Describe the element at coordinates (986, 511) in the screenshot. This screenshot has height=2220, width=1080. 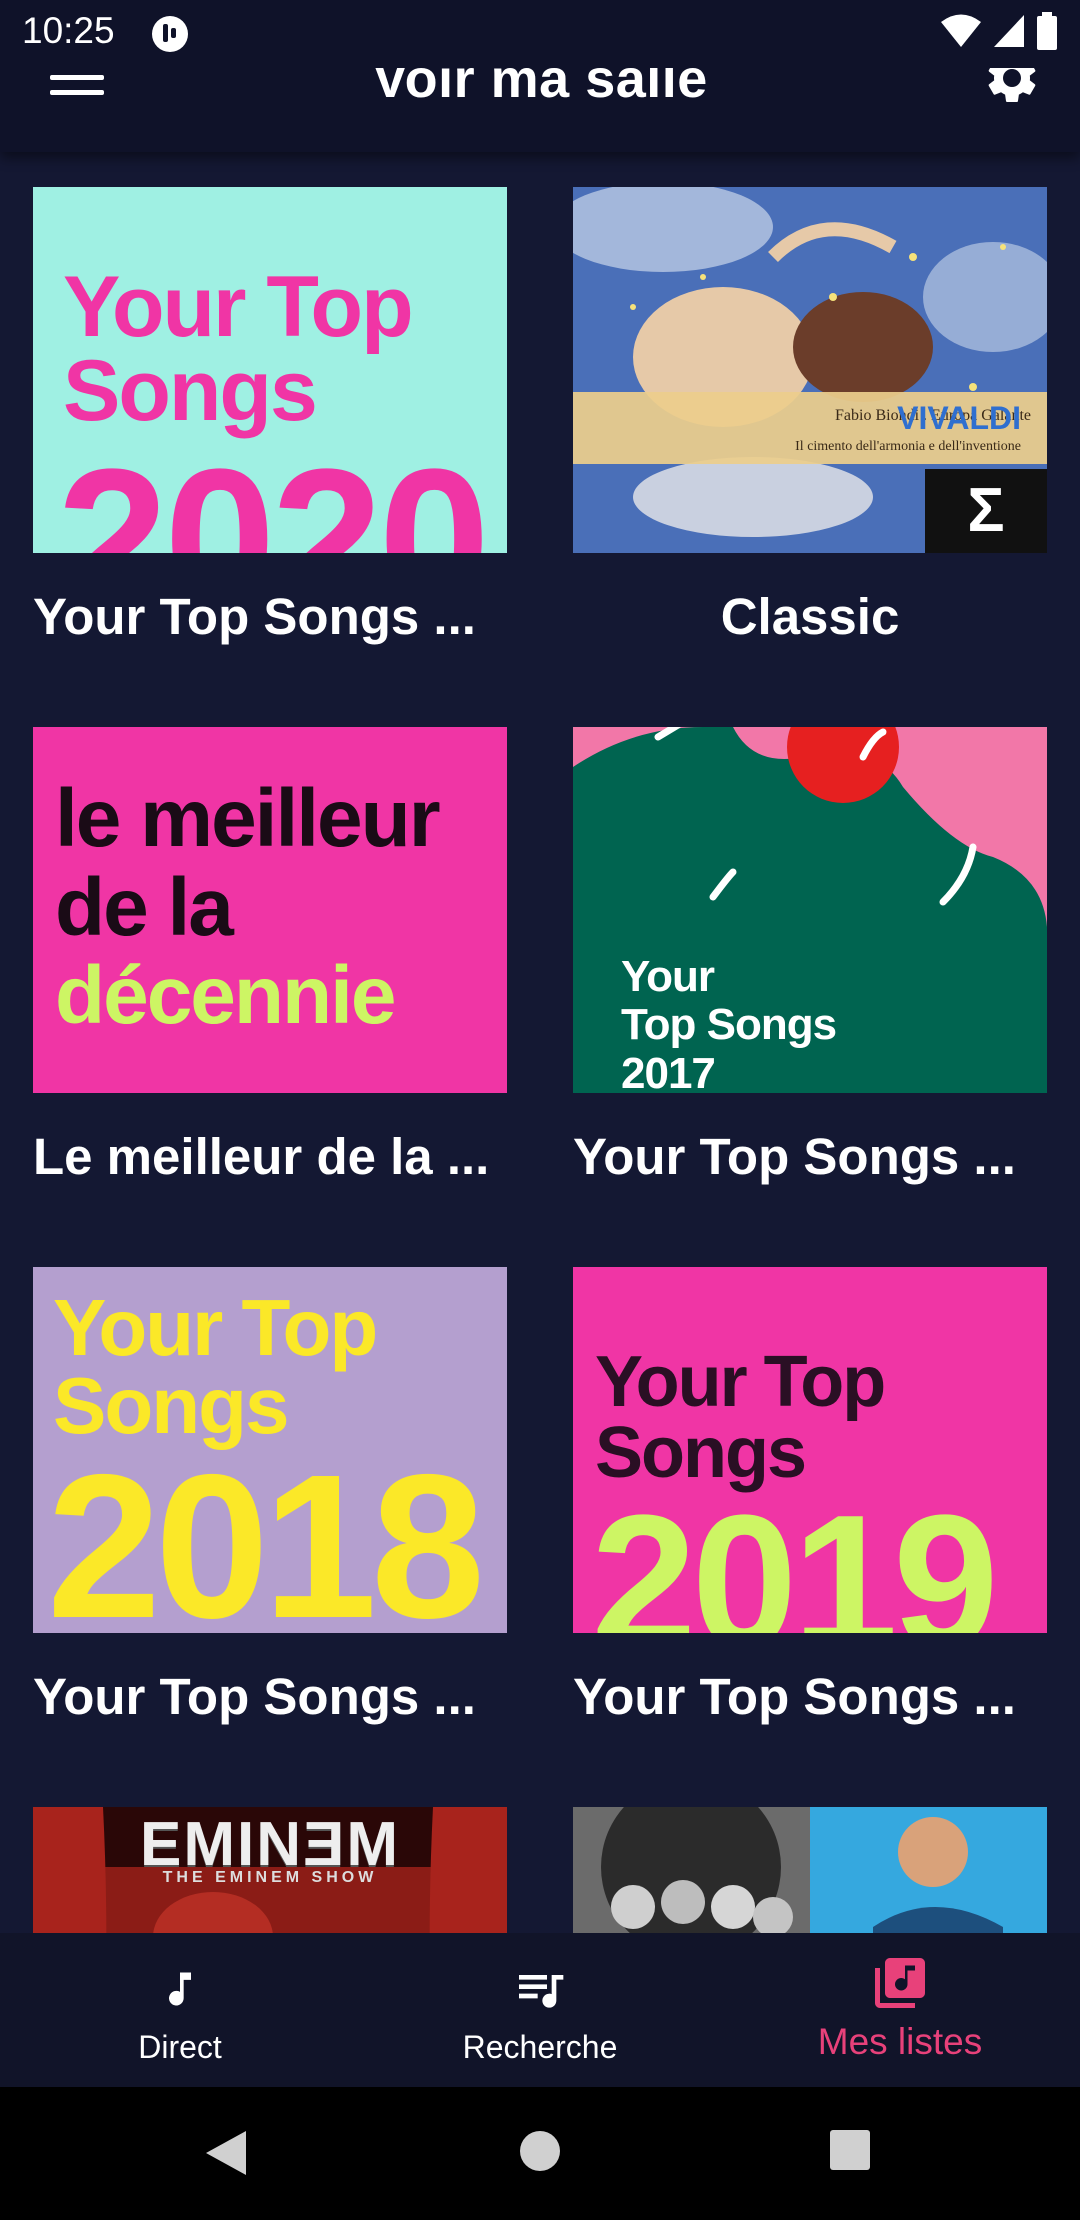
I see `label-logo: Σ` at that location.